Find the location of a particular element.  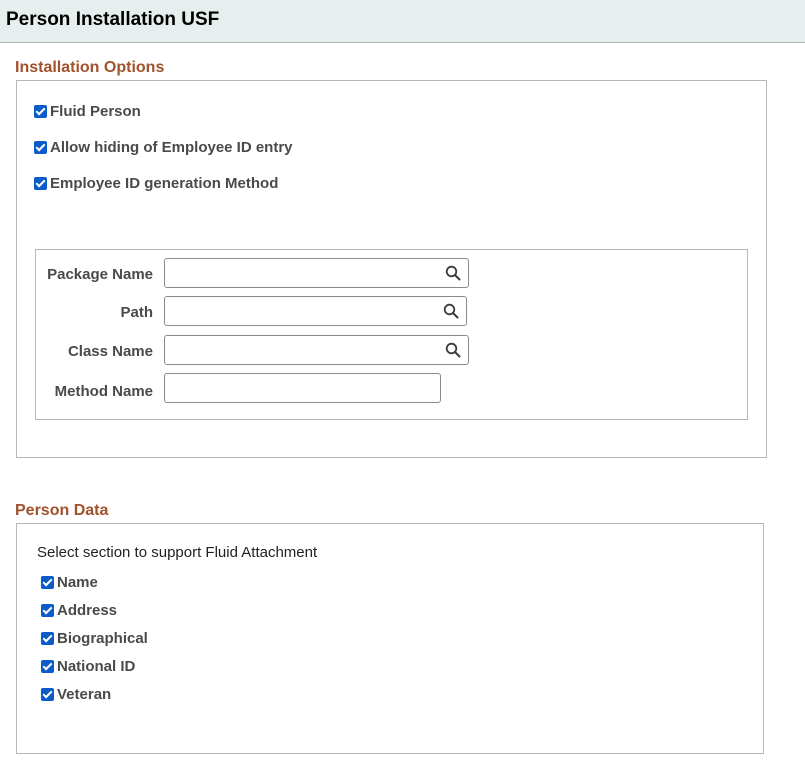

employee-id-generation-label: Employee ID generation Method is located at coordinates (164, 183).